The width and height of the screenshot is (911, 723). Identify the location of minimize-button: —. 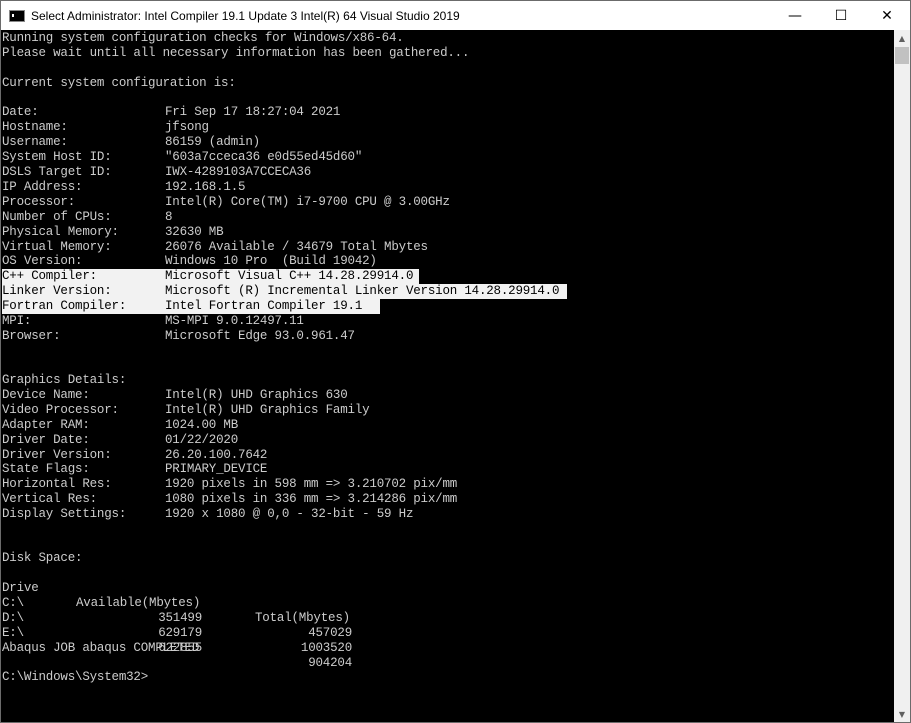
(795, 15).